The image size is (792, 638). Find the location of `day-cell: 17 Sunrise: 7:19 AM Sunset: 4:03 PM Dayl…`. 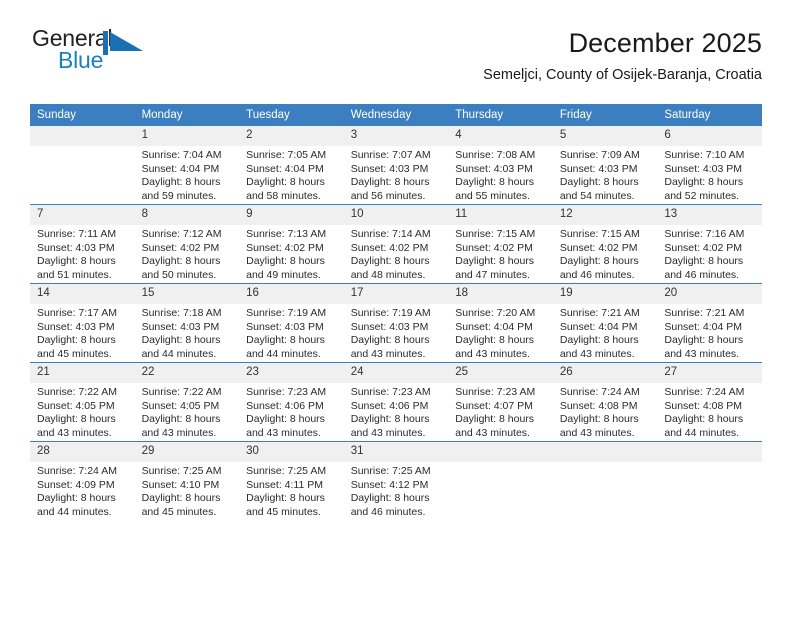

day-cell: 17 Sunrise: 7:19 AM Sunset: 4:03 PM Dayl… is located at coordinates (396, 323).